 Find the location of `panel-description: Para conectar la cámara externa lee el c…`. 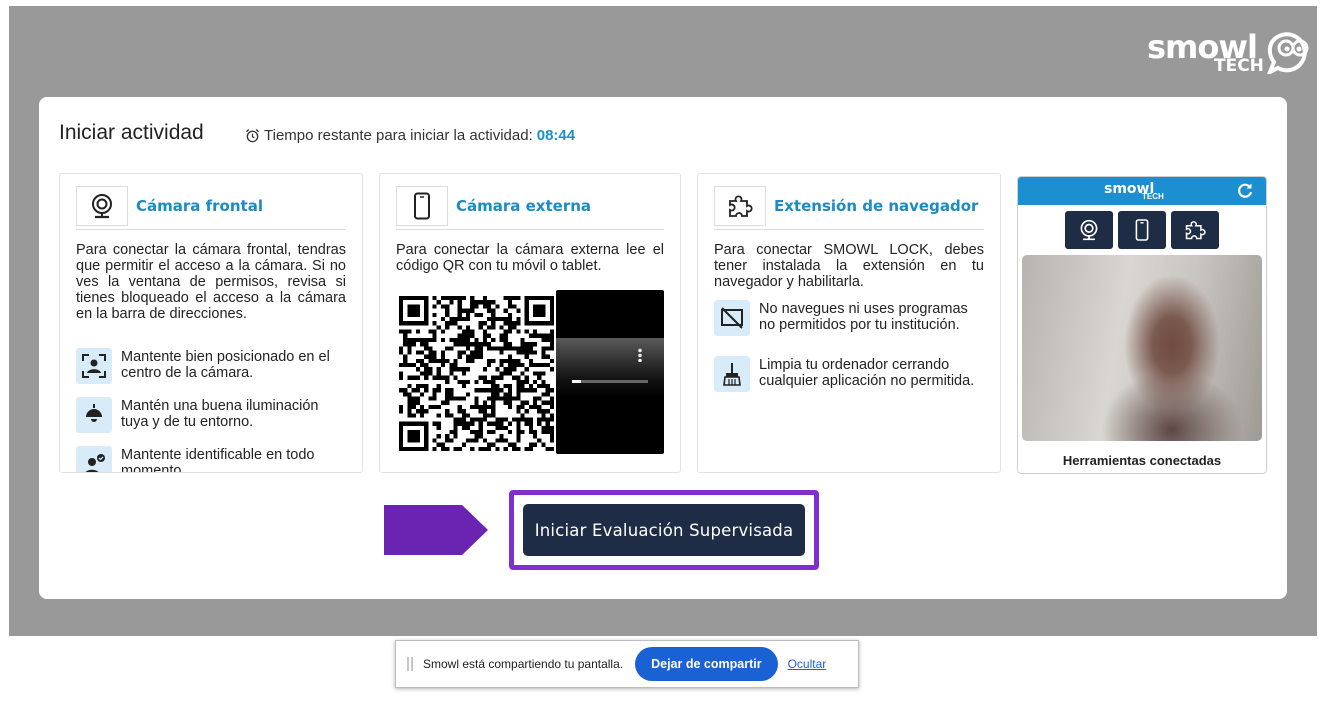

panel-description: Para conectar la cámara externa lee el c… is located at coordinates (530, 258).